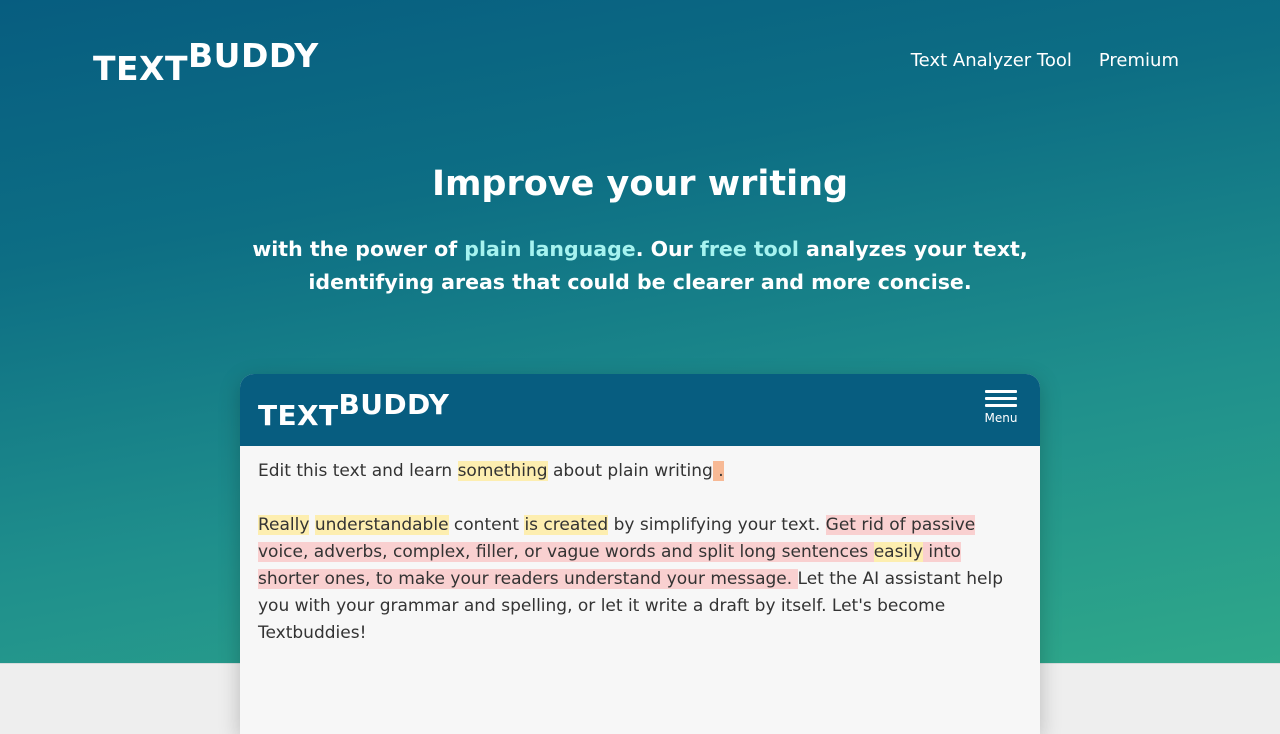  Describe the element at coordinates (630, 471) in the screenshot. I see `editor-text: about plain writing` at that location.